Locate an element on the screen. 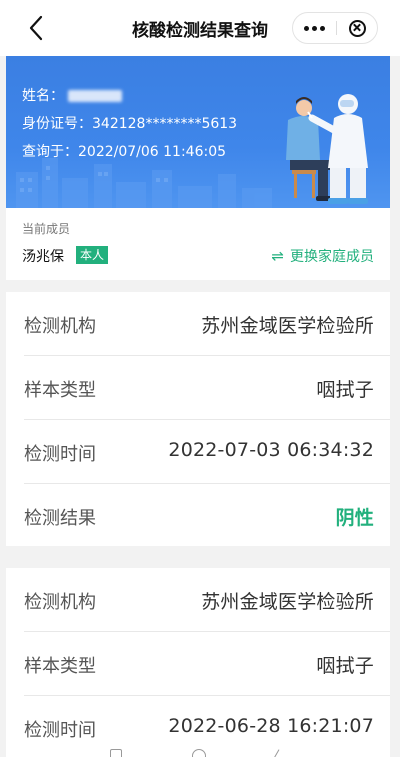  close-circle-icon is located at coordinates (357, 28).